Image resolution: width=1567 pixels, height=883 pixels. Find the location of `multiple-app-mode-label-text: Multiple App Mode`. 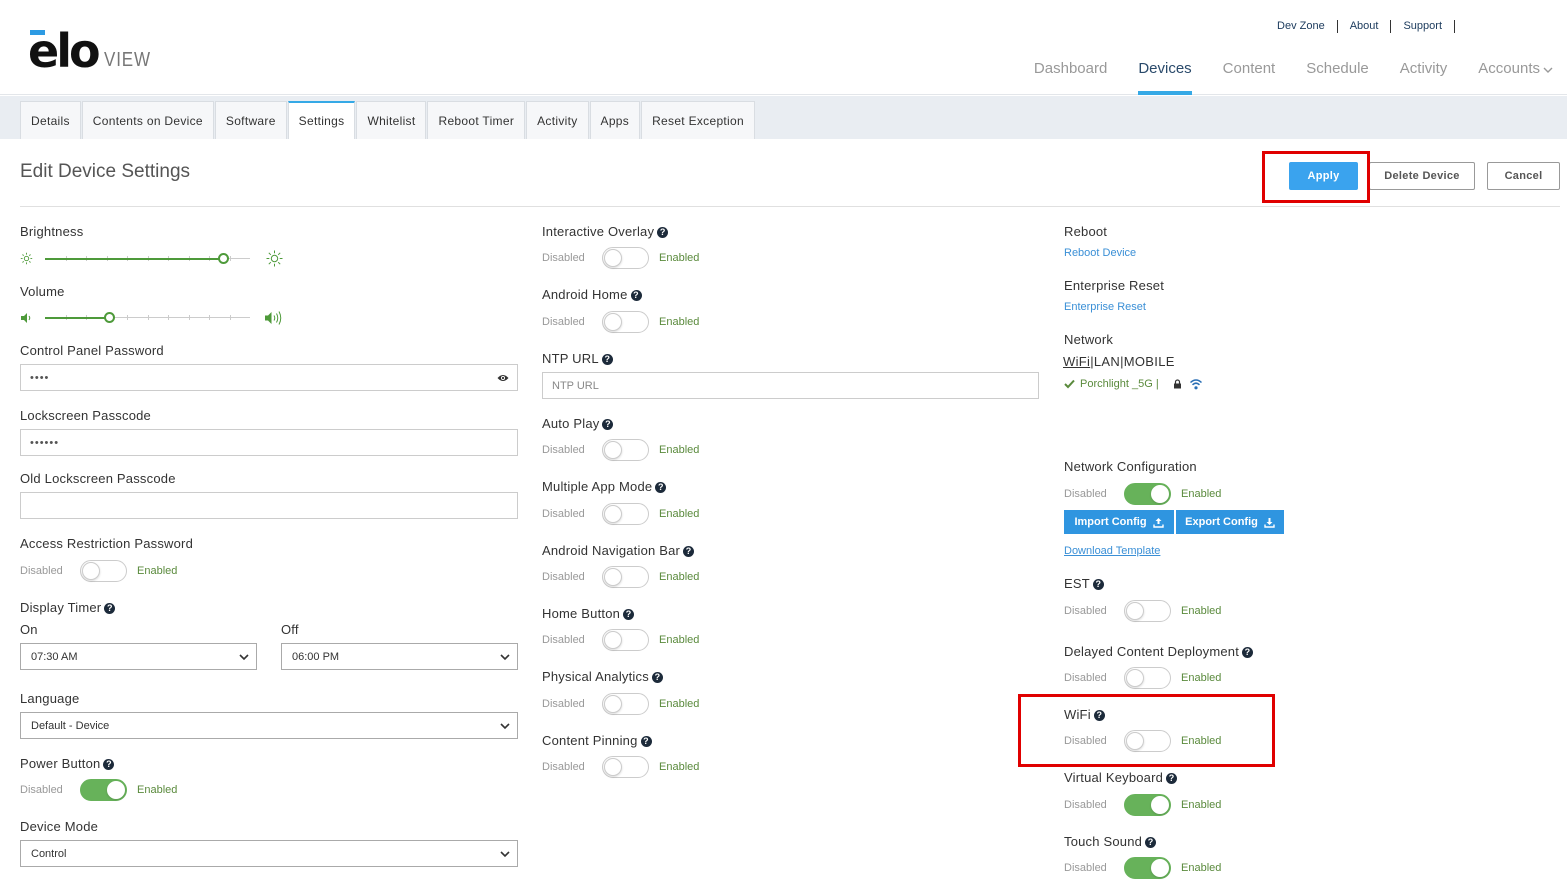

multiple-app-mode-label-text: Multiple App Mode is located at coordinates (597, 486).